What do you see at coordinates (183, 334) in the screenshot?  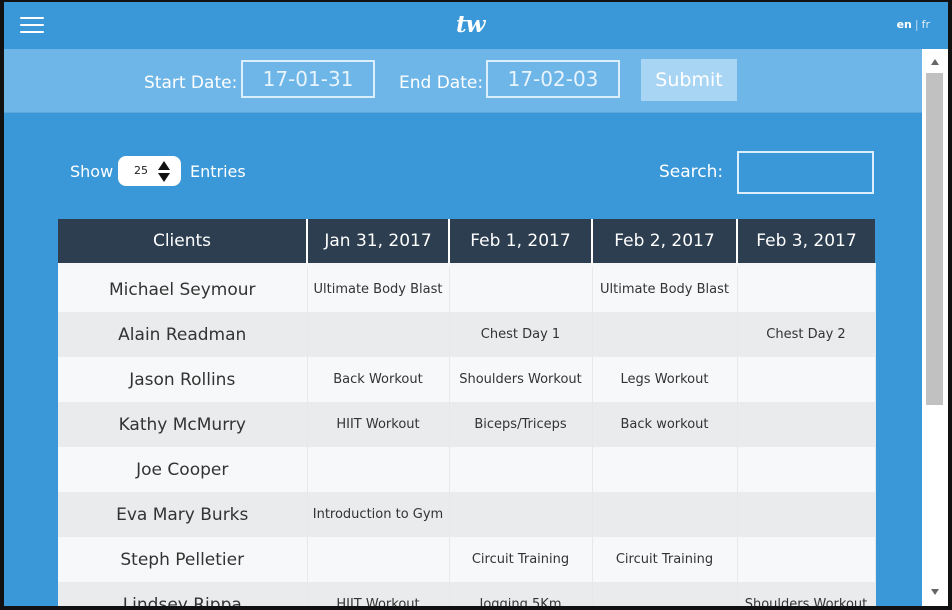 I see `client-name: Alain Readman` at bounding box center [183, 334].